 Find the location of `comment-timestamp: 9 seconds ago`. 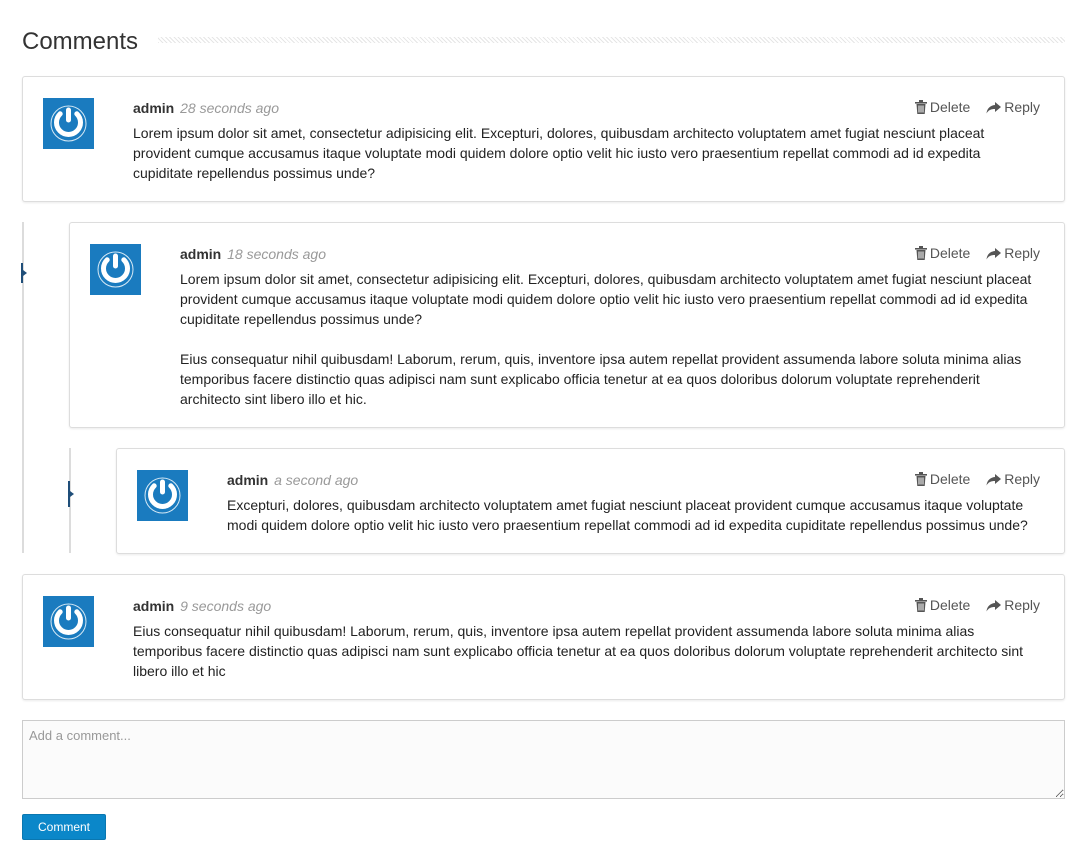

comment-timestamp: 9 seconds ago is located at coordinates (226, 606).